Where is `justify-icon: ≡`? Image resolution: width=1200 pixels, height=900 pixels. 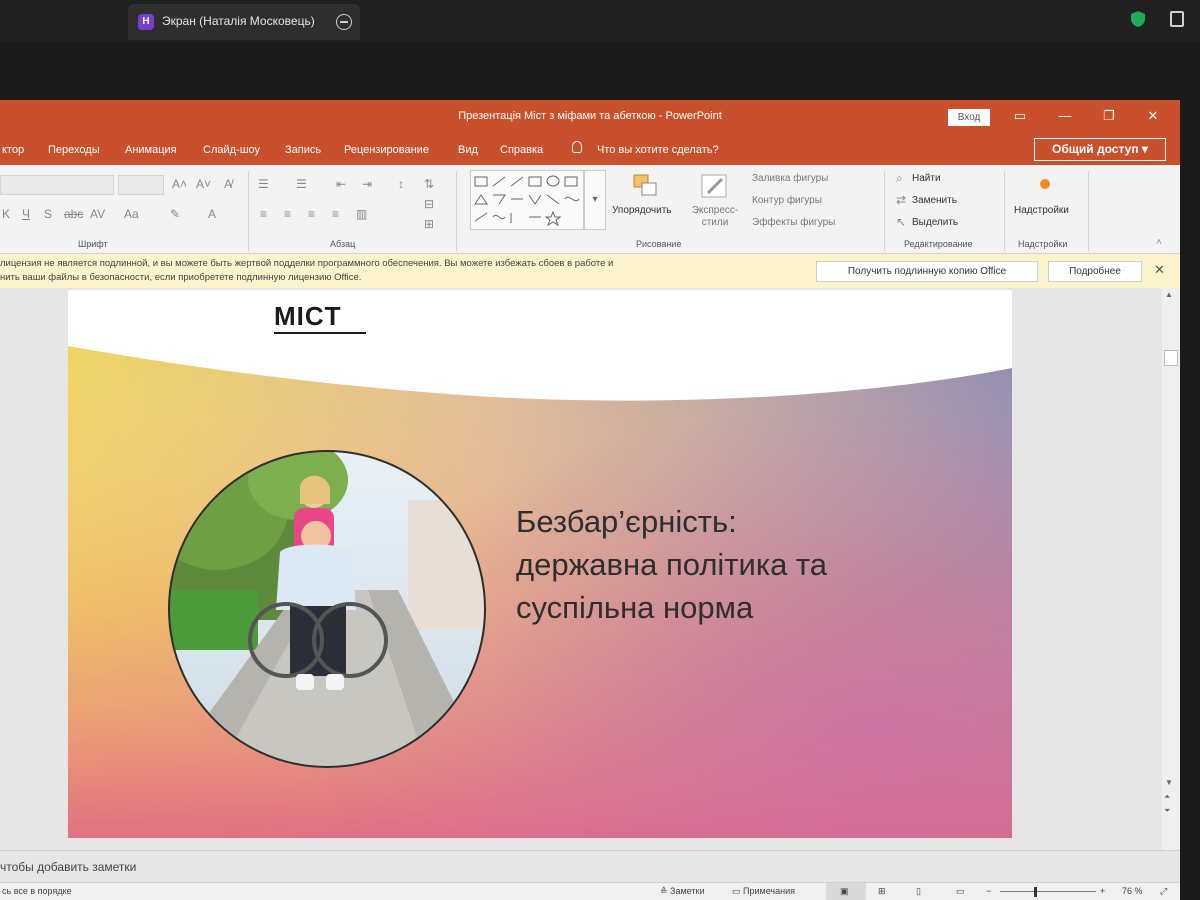
justify-icon: ≡ is located at coordinates (335, 214).